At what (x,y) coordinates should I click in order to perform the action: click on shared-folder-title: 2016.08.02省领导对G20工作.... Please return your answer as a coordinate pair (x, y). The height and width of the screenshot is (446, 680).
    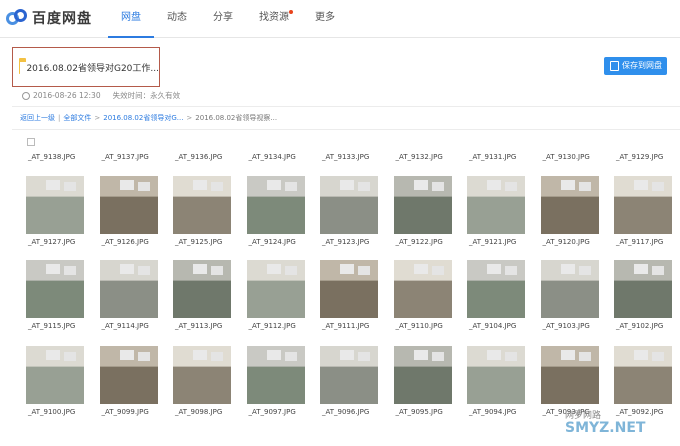
    Looking at the image, I should click on (92, 68).